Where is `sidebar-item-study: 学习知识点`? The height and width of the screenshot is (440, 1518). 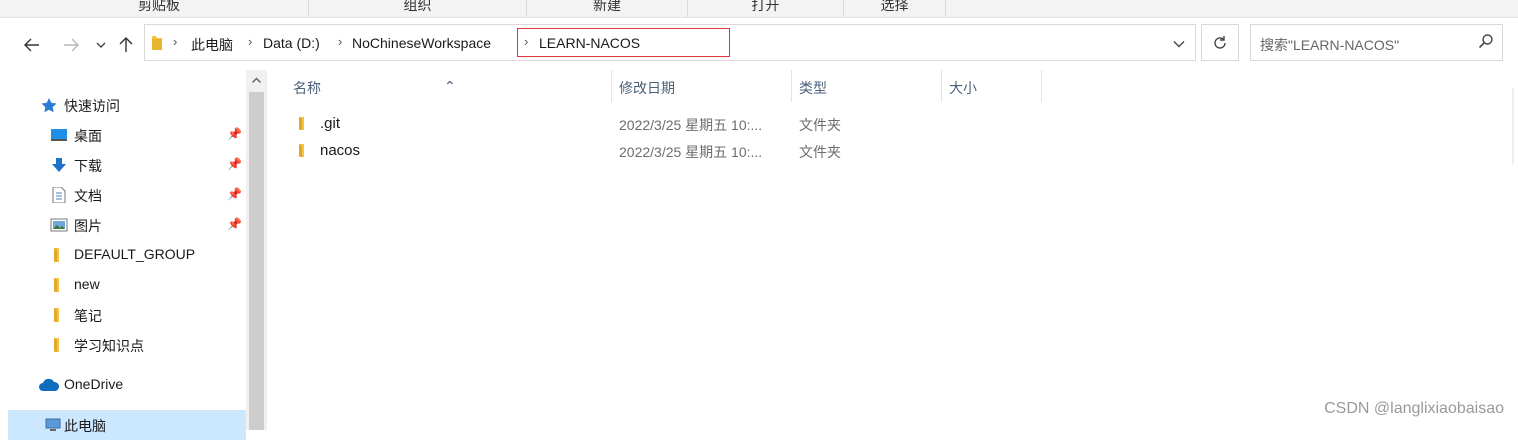
sidebar-item-study: 学习知识点 is located at coordinates (127, 345).